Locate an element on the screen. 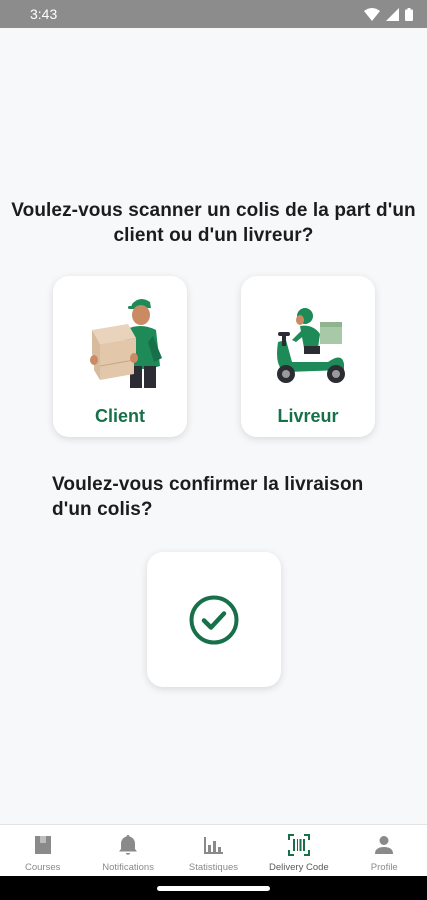 The image size is (427, 900). nav-label-notifications: Notifications is located at coordinates (128, 867).